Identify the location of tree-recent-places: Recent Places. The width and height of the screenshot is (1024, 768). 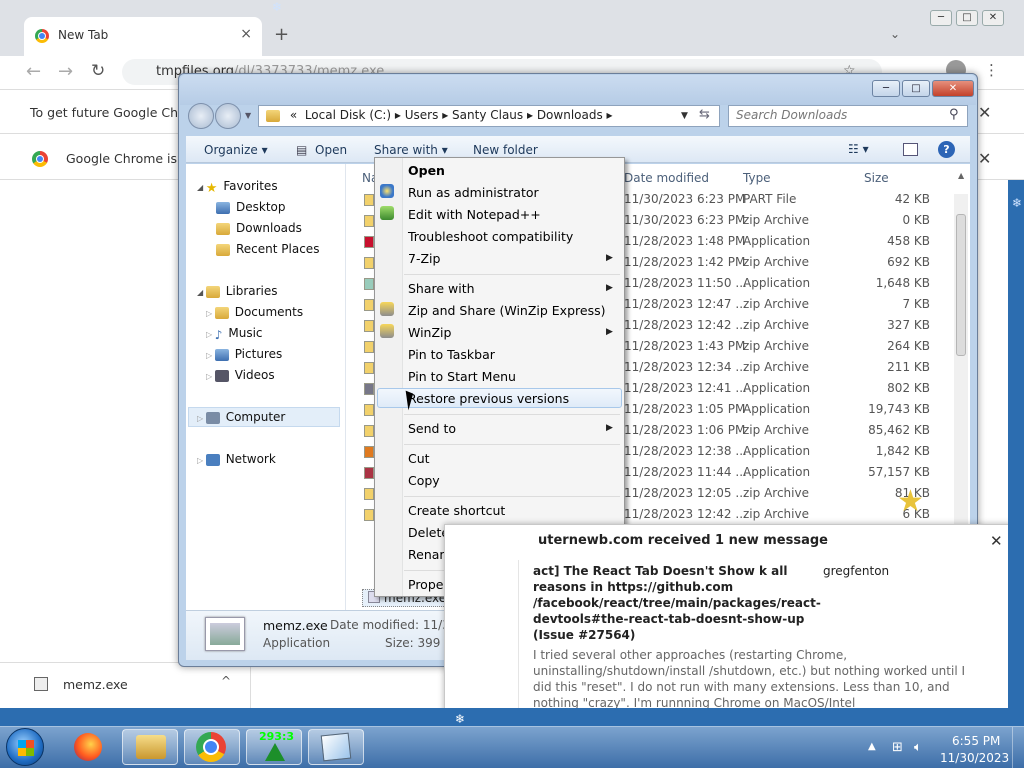
(267, 249).